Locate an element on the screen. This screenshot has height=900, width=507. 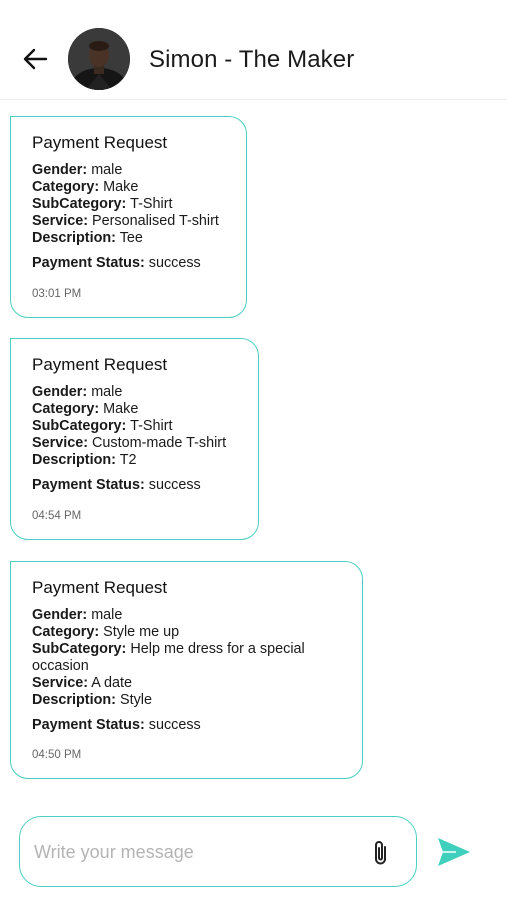
service-field: Service: A date is located at coordinates (197, 683).